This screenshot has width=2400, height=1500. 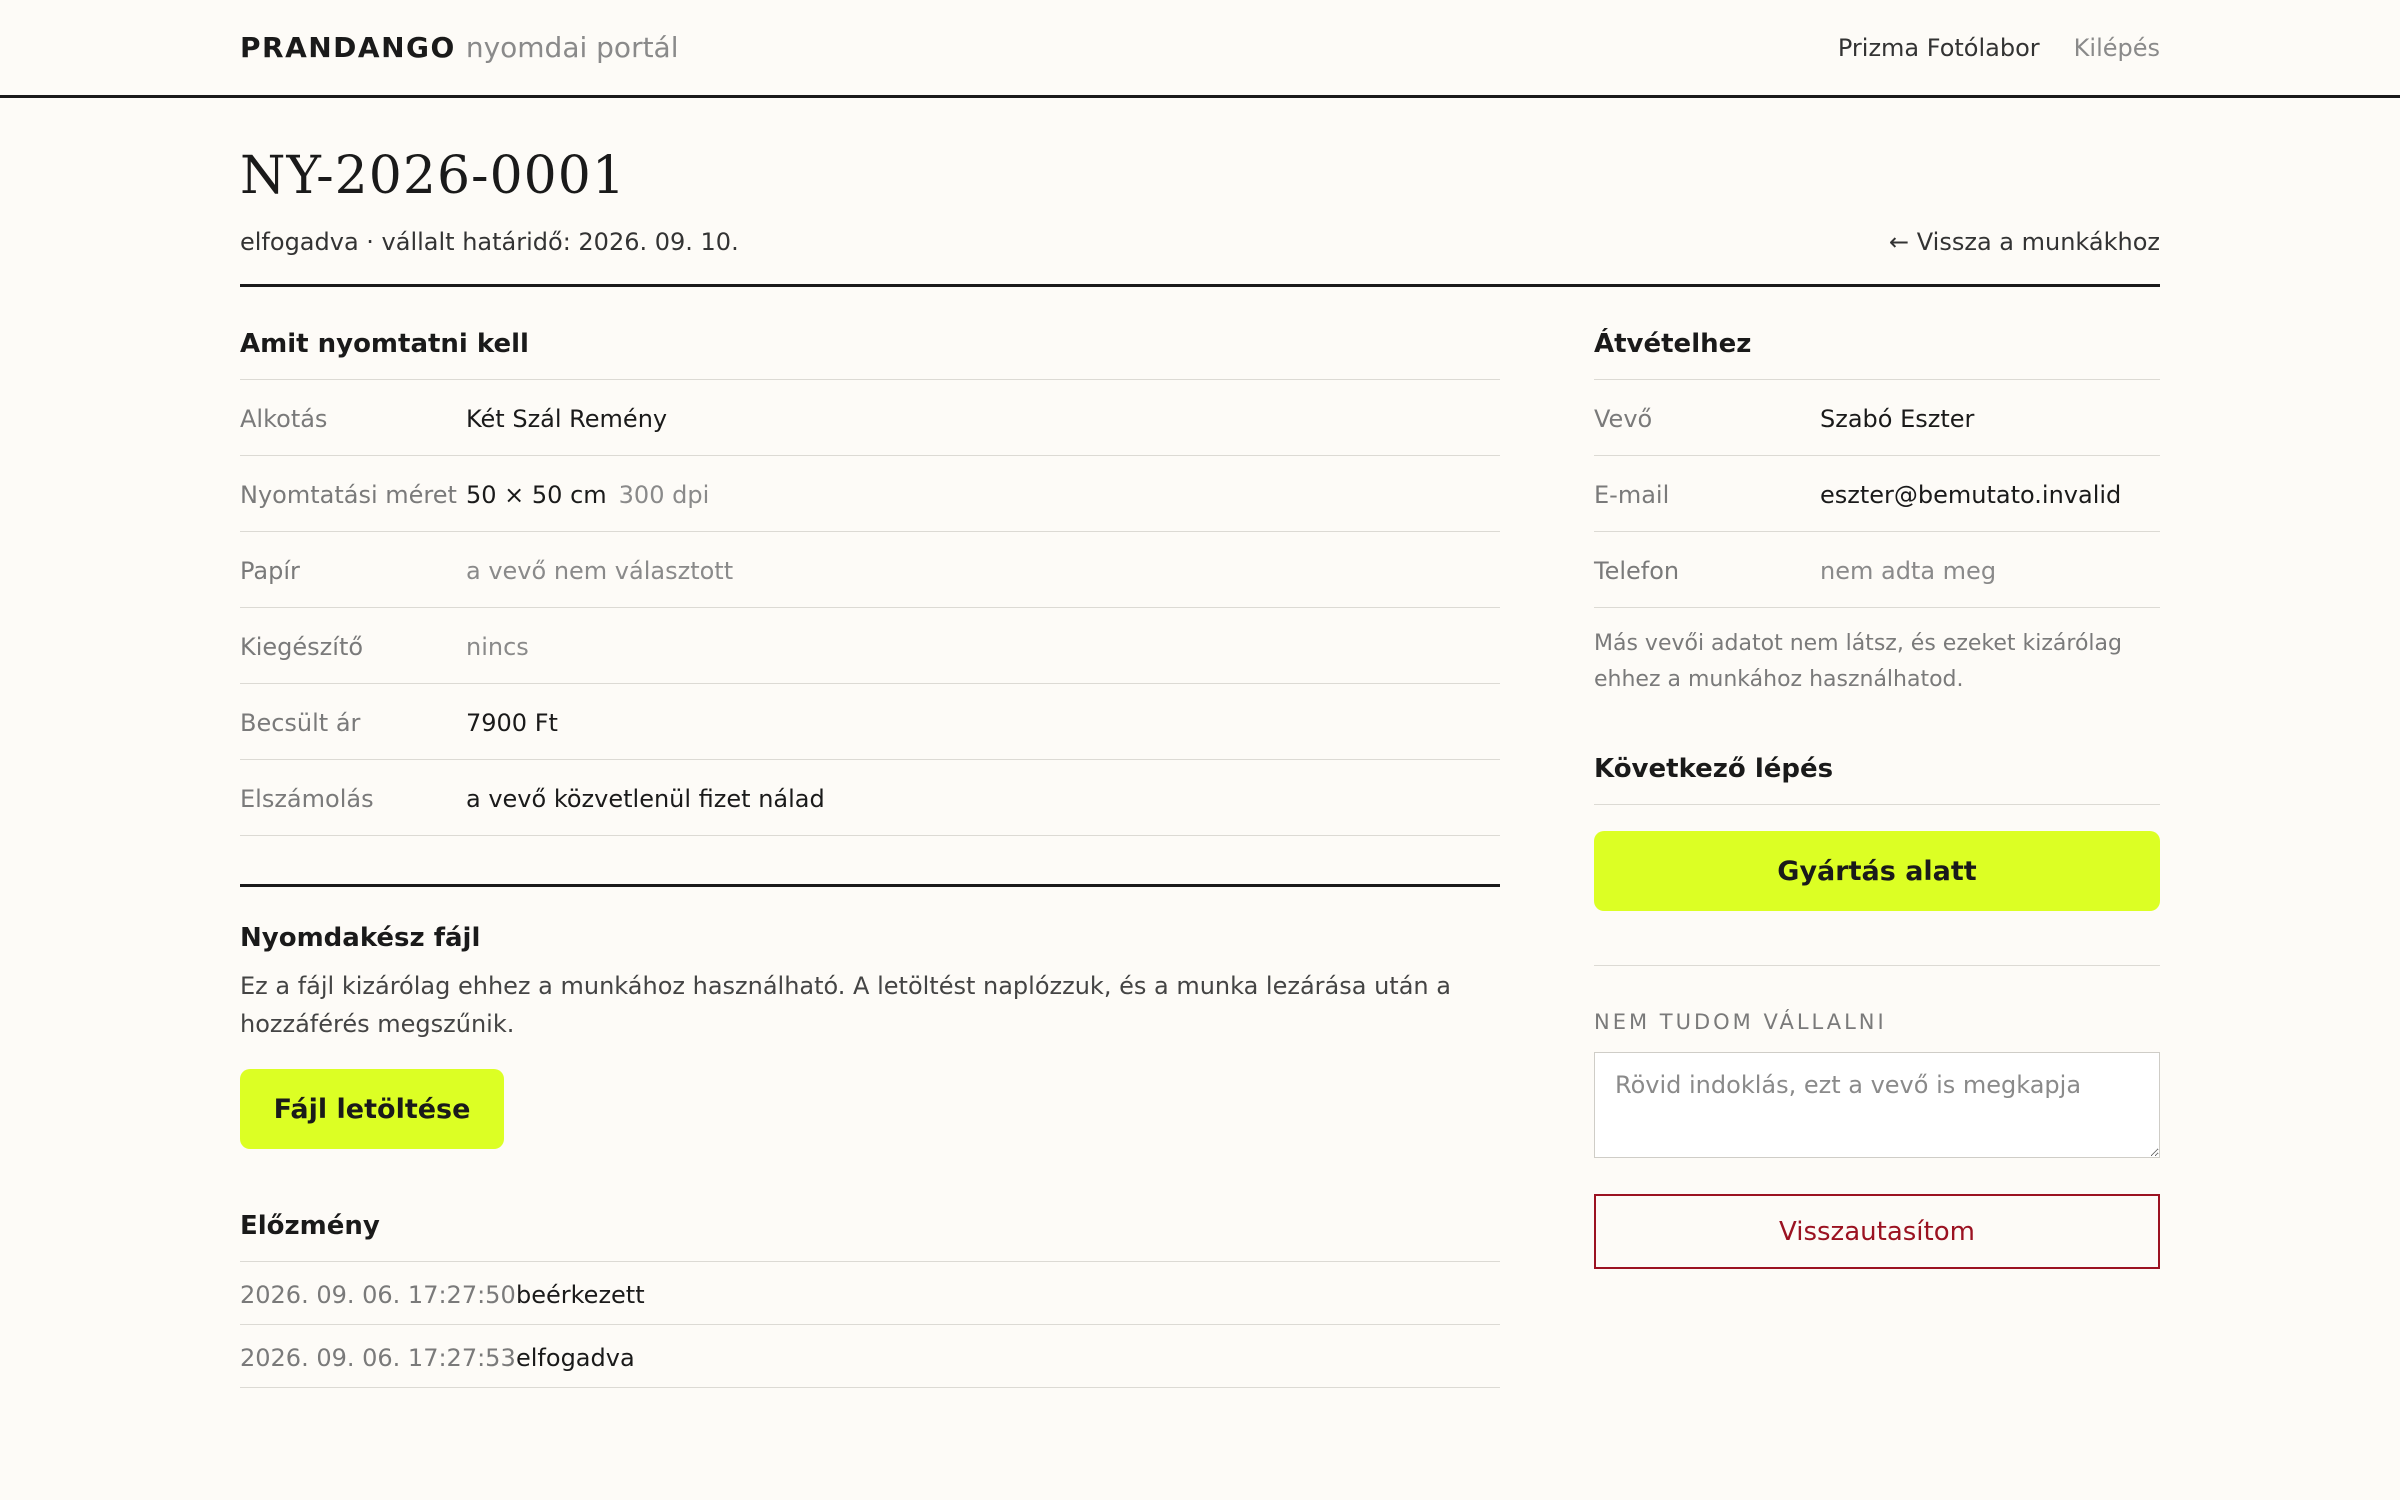 I want to click on next-step-section: Következő lépés Gyártás alatt, so click(x=1877, y=826).